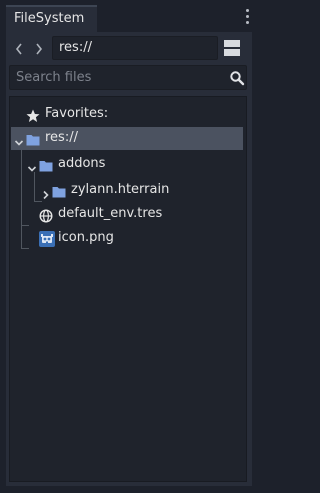 The height and width of the screenshot is (493, 320). I want to click on tree-row-zylann-hterrain: zylann.hterrain, so click(128, 190).